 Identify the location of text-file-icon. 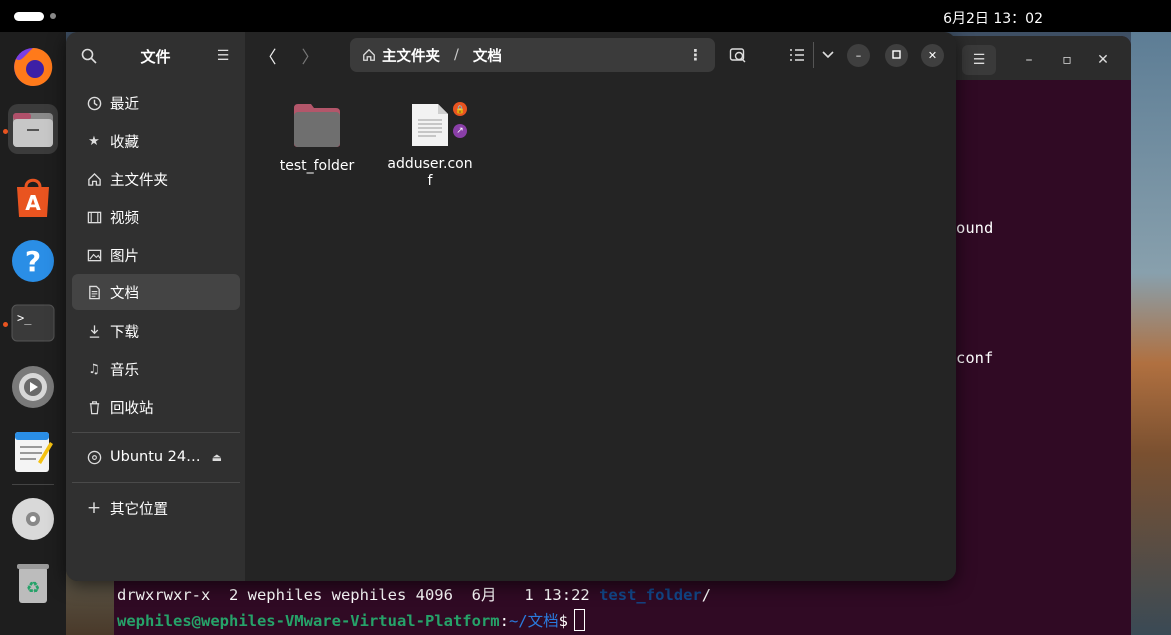
(430, 125).